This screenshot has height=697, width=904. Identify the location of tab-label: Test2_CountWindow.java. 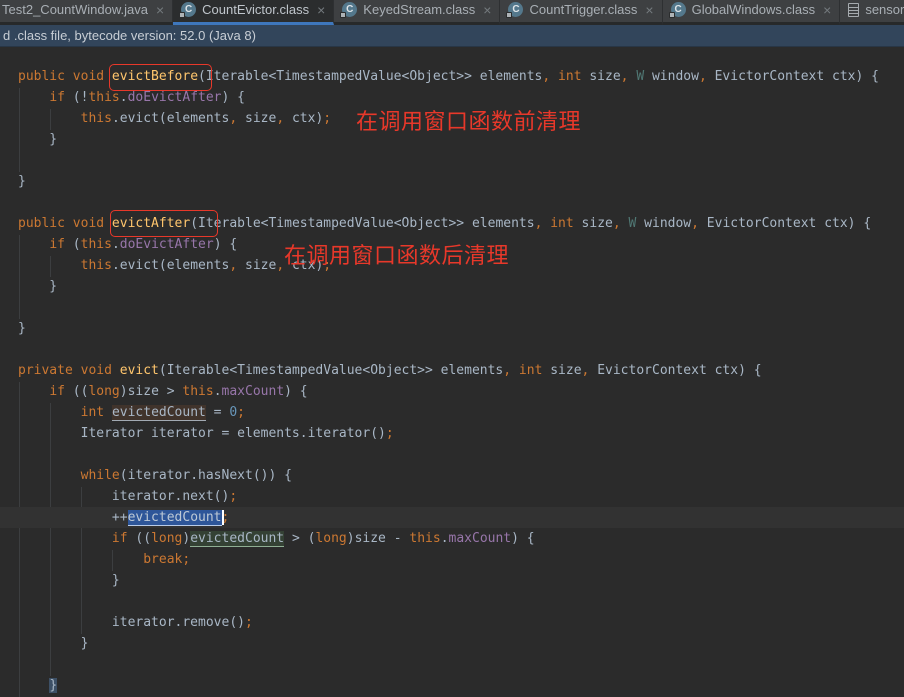
(75, 9).